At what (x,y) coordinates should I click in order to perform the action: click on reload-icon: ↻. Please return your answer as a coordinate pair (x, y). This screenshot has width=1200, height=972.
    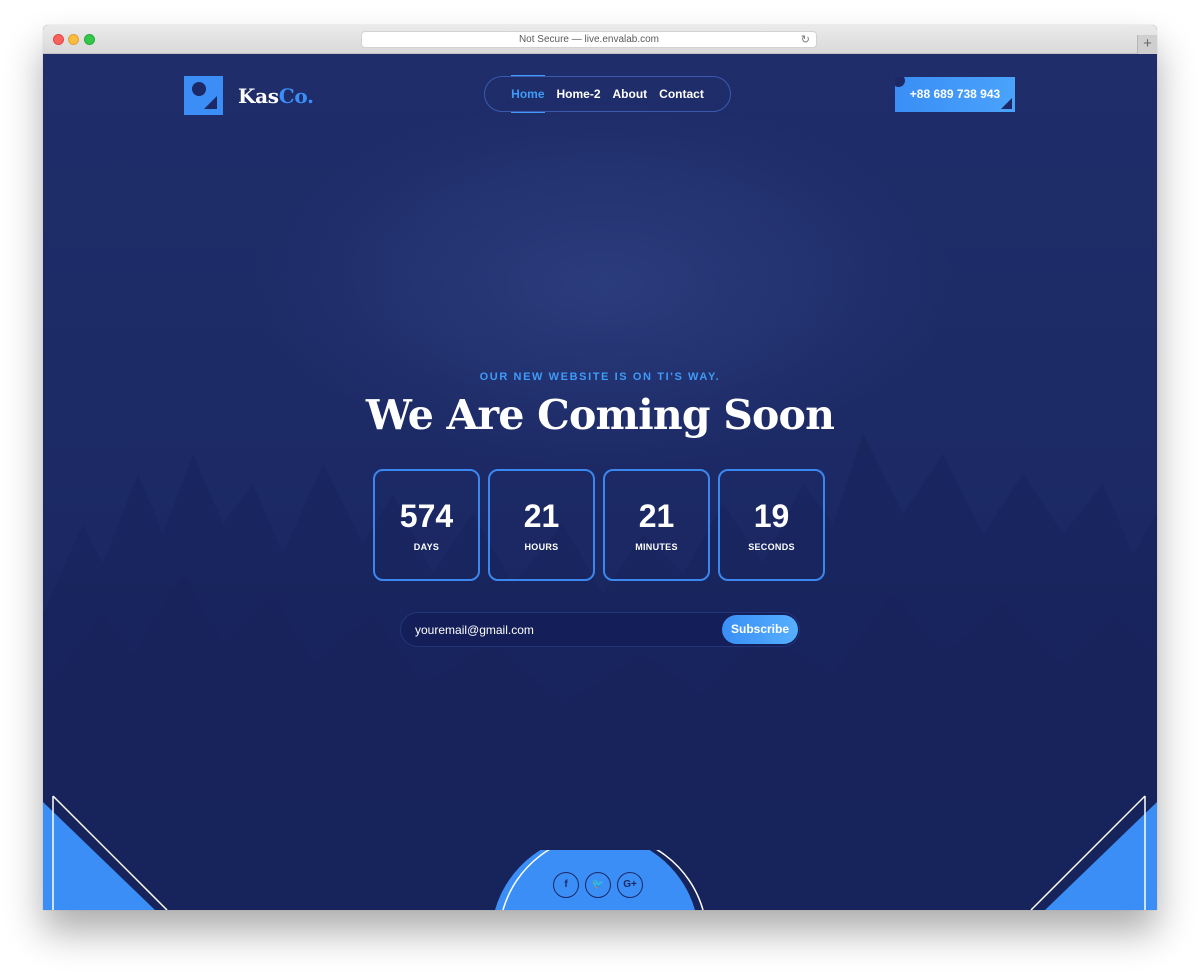
    Looking at the image, I should click on (805, 40).